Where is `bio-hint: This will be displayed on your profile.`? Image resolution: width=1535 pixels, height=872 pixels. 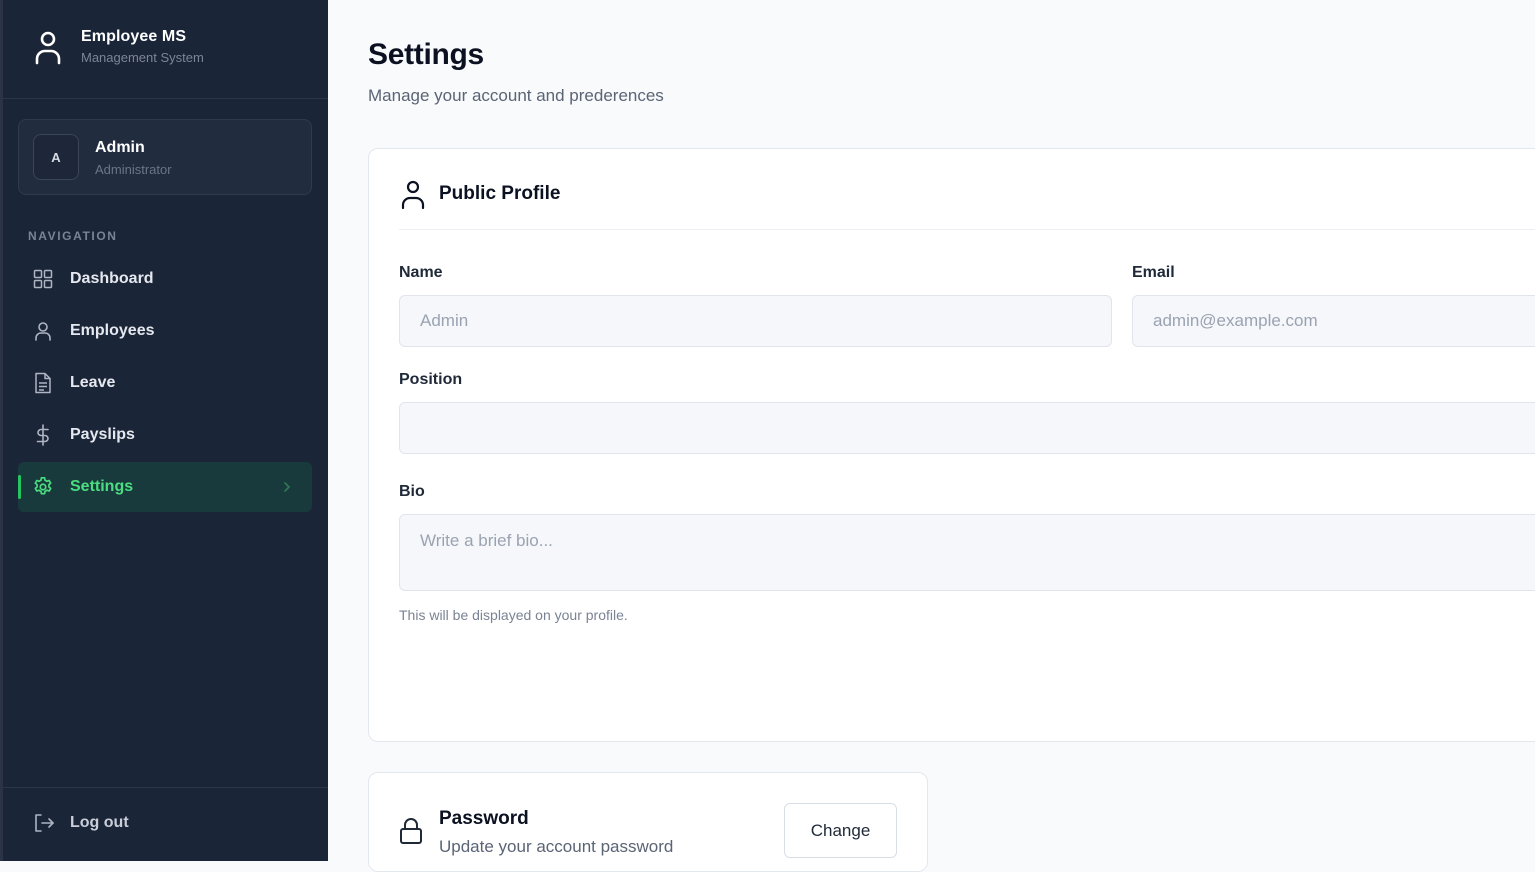 bio-hint: This will be displayed on your profile. is located at coordinates (513, 615).